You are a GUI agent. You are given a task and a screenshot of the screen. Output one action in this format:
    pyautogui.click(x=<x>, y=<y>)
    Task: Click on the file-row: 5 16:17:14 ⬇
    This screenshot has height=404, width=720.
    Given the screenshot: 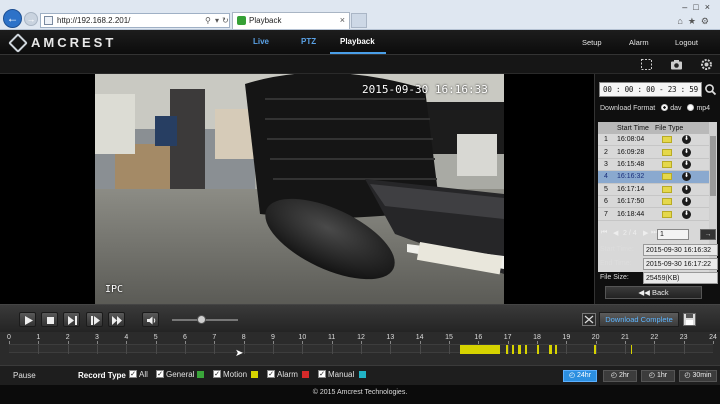 What is the action you would take?
    pyautogui.click(x=653, y=190)
    